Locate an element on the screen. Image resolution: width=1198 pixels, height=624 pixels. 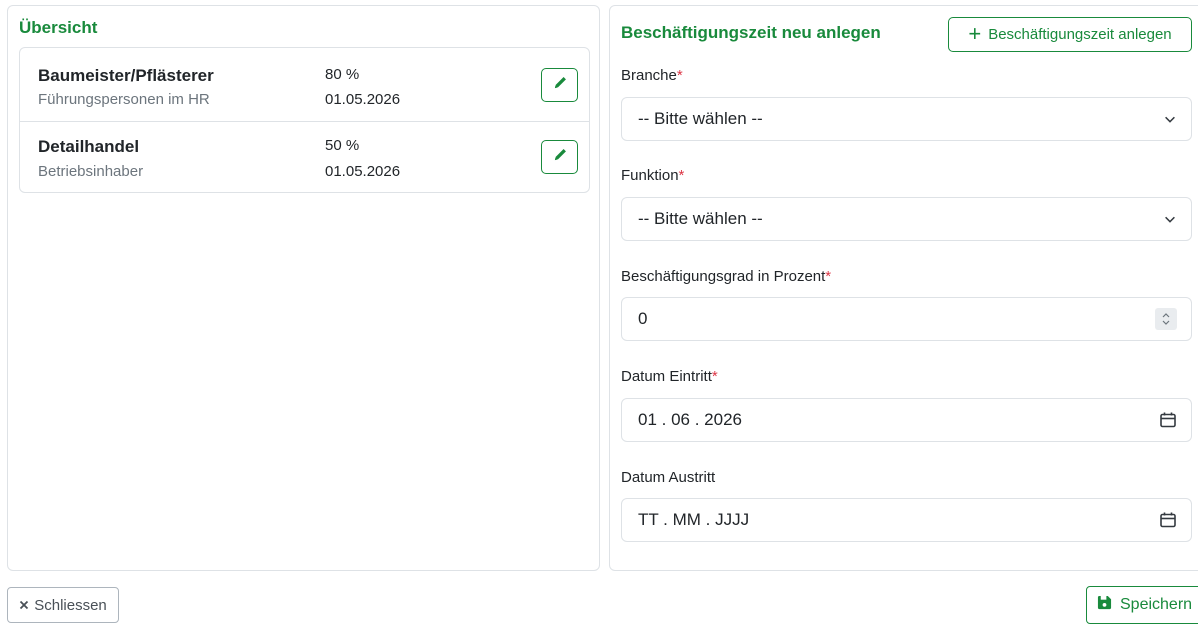
entry-percent: 50 % is located at coordinates (342, 145).